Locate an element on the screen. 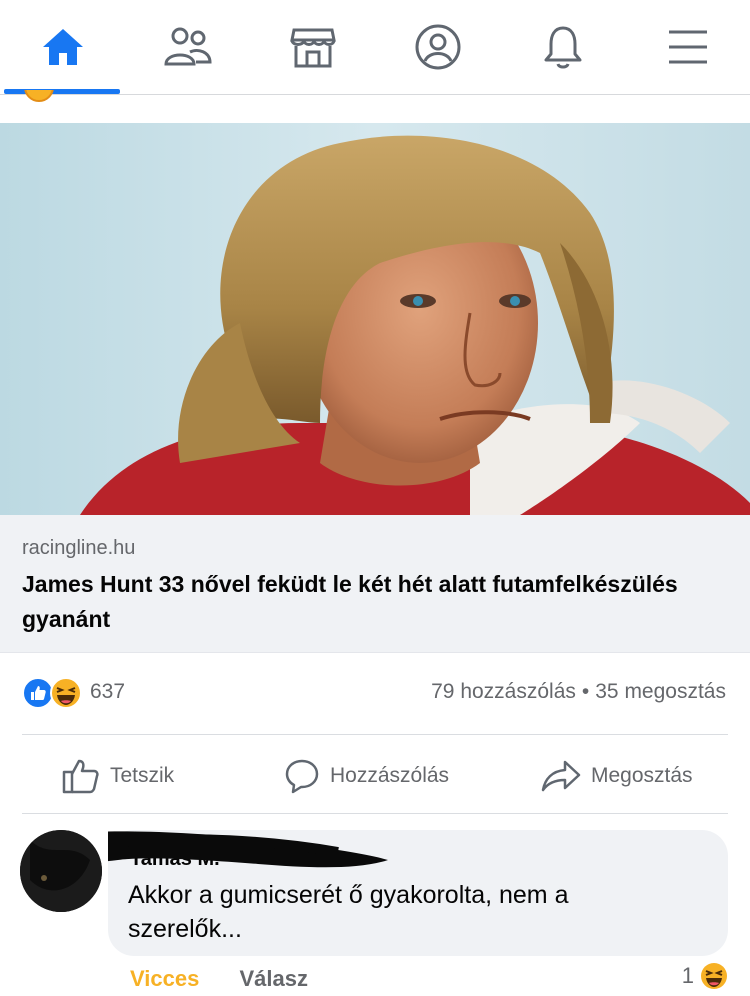  home-icon is located at coordinates (62, 47).